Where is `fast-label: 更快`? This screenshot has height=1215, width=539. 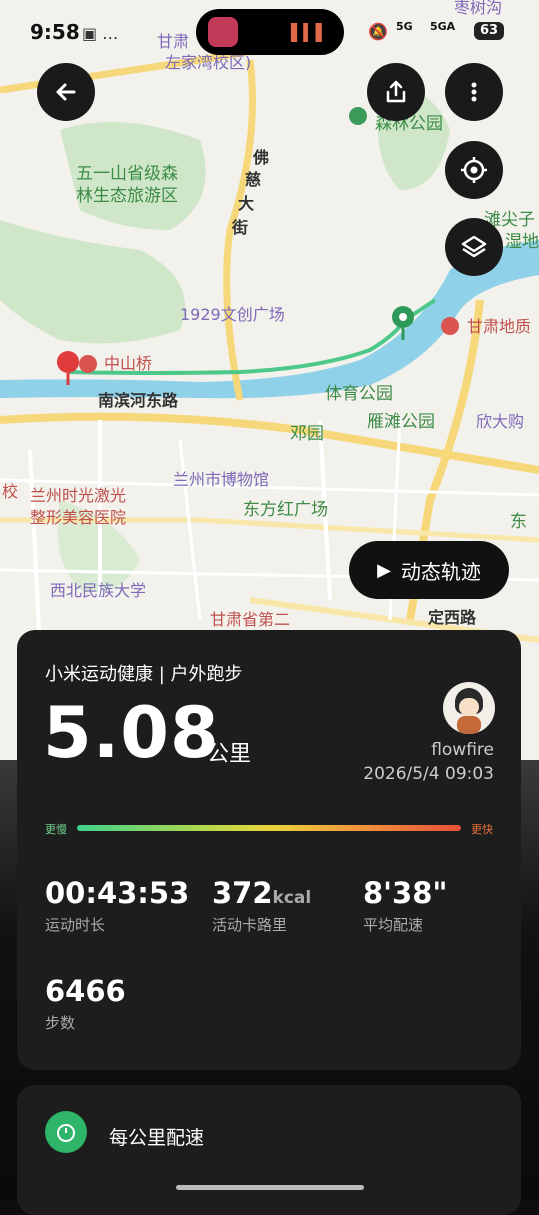
fast-label: 更快 is located at coordinates (482, 829).